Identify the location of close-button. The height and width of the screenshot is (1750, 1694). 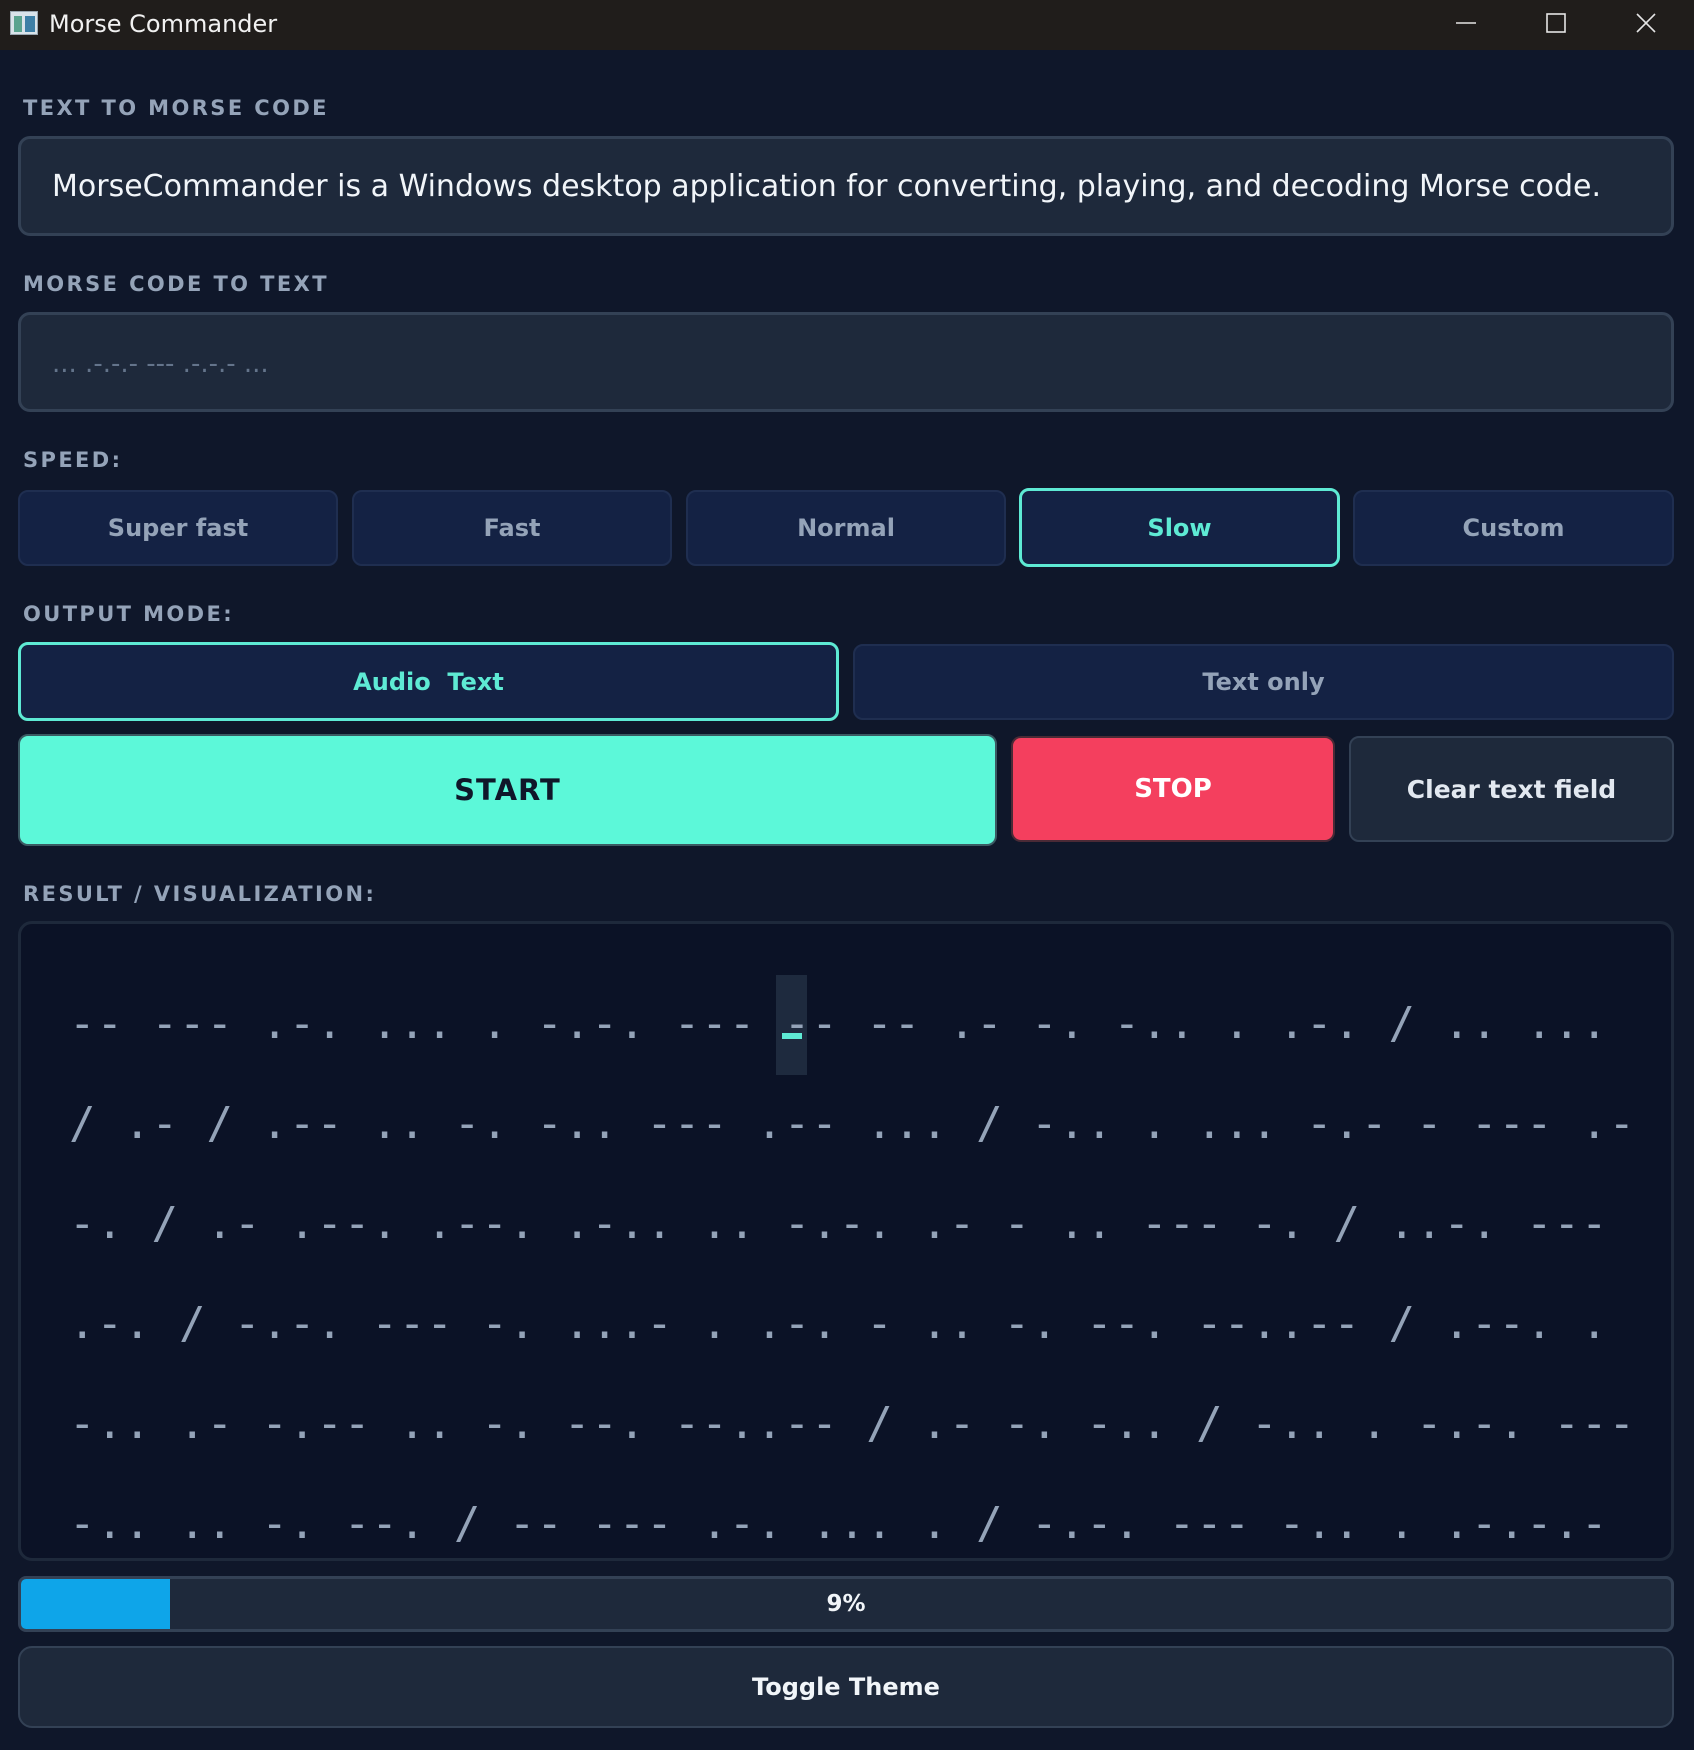
(1646, 23).